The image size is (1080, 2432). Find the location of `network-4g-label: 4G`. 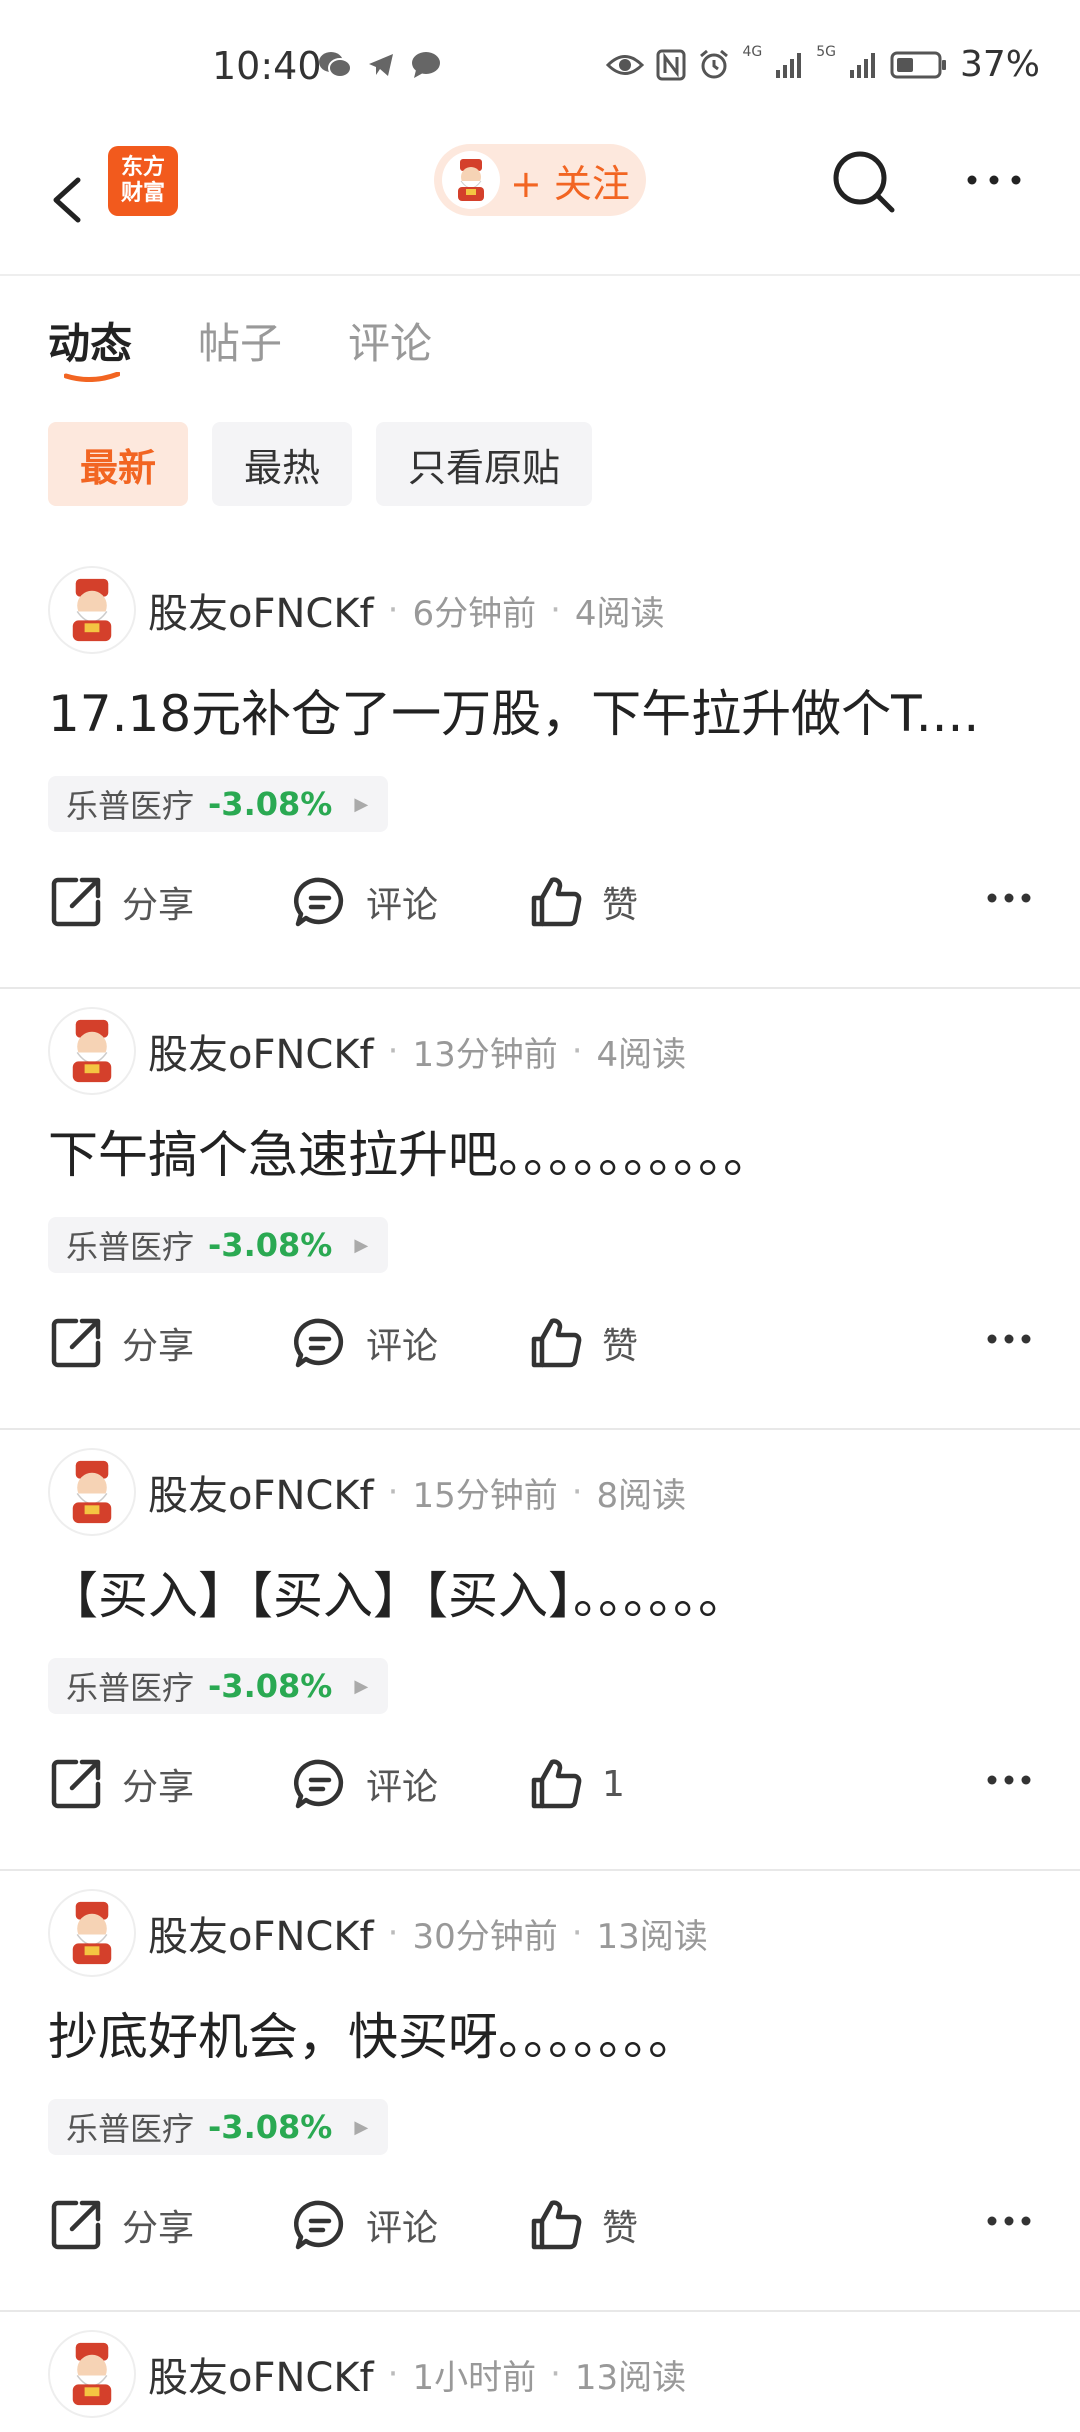

network-4g-label: 4G is located at coordinates (752, 52).